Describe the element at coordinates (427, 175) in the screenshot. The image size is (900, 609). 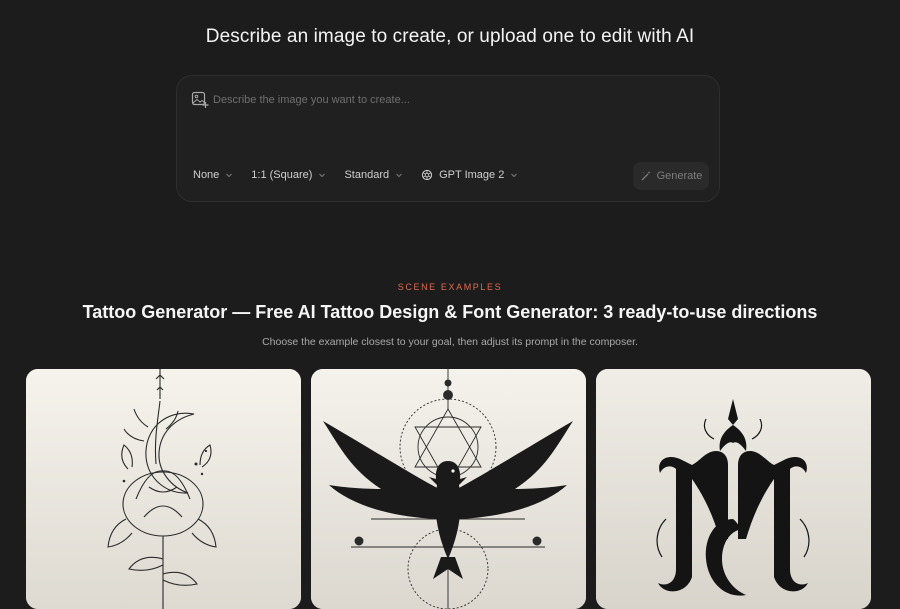
I see `model-icon` at that location.